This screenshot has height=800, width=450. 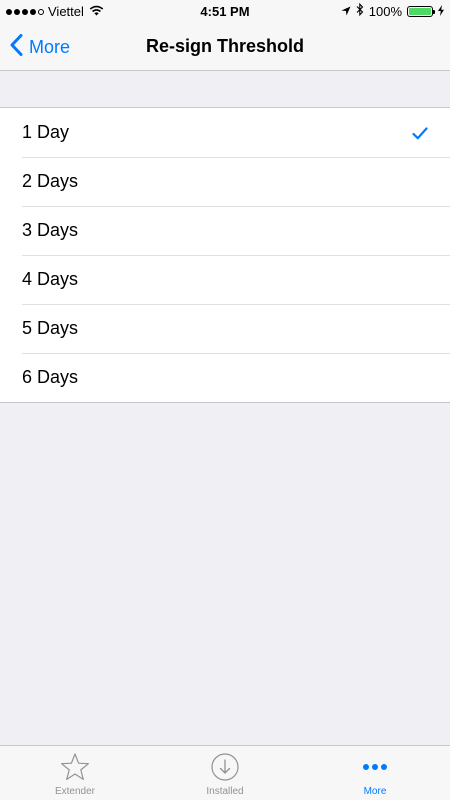 What do you see at coordinates (50, 230) in the screenshot?
I see `threshold-option-label: 3 Days` at bounding box center [50, 230].